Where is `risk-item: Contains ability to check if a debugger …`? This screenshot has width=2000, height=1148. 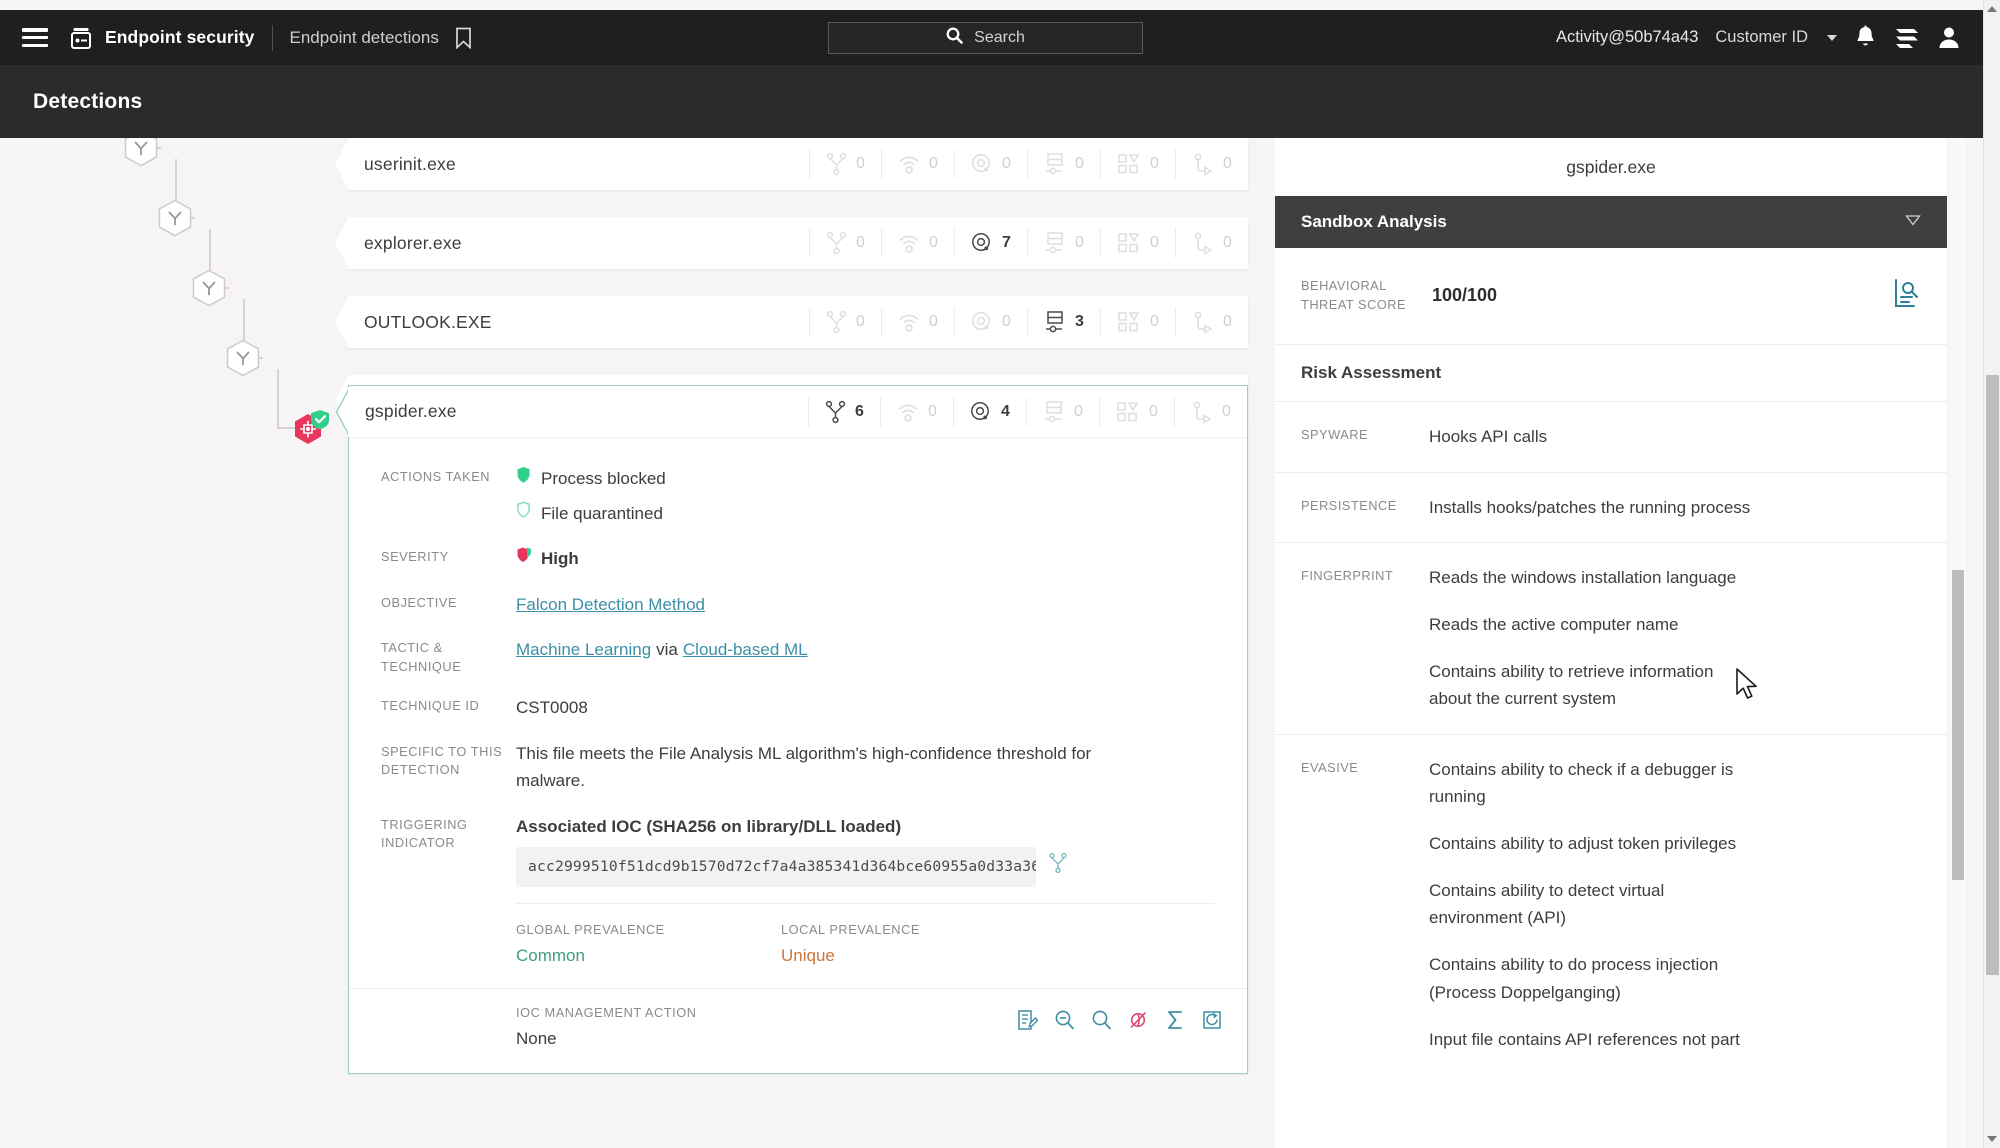
risk-item: Contains ability to check if a debugger … is located at coordinates (1581, 782).